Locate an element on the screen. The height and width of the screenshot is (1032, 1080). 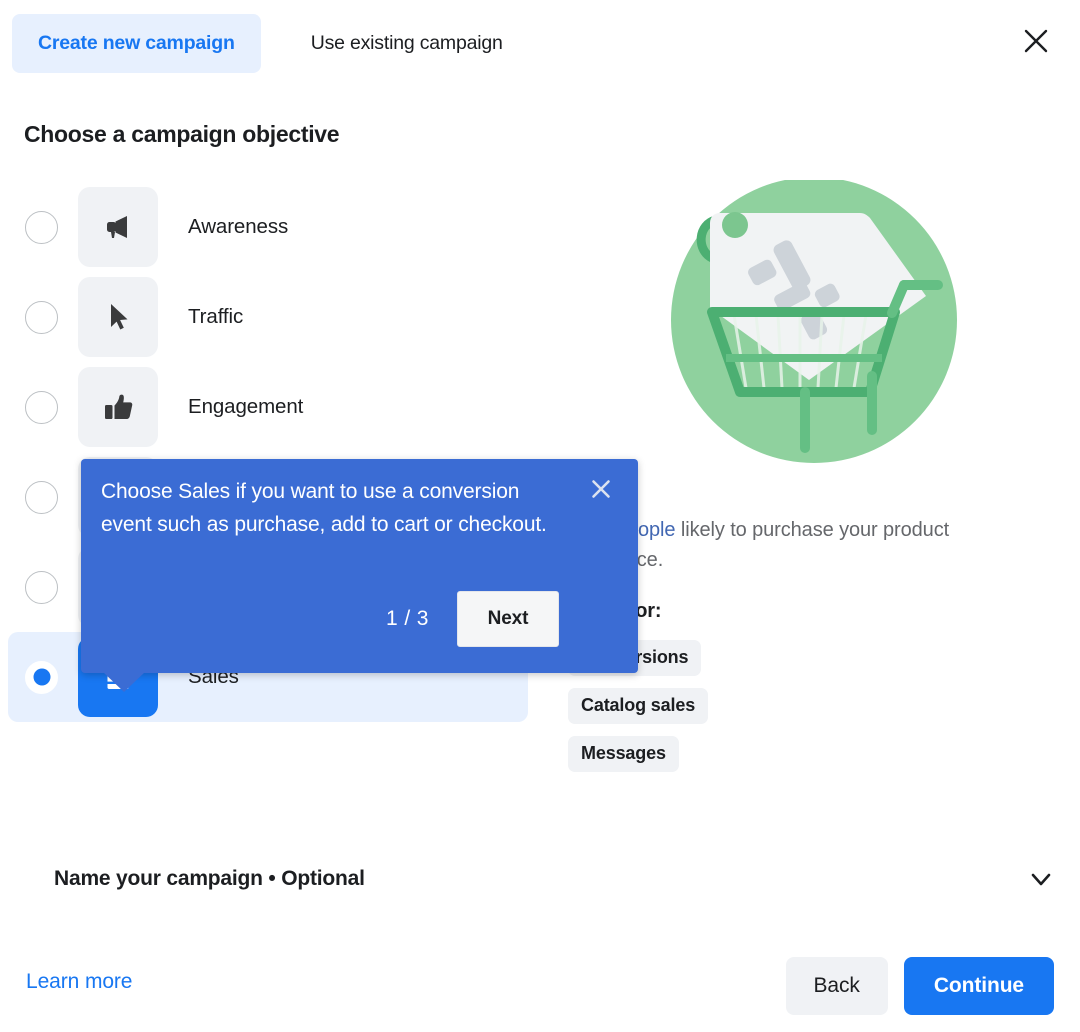
info-panel-title: Sales is located at coordinates (816, 485).